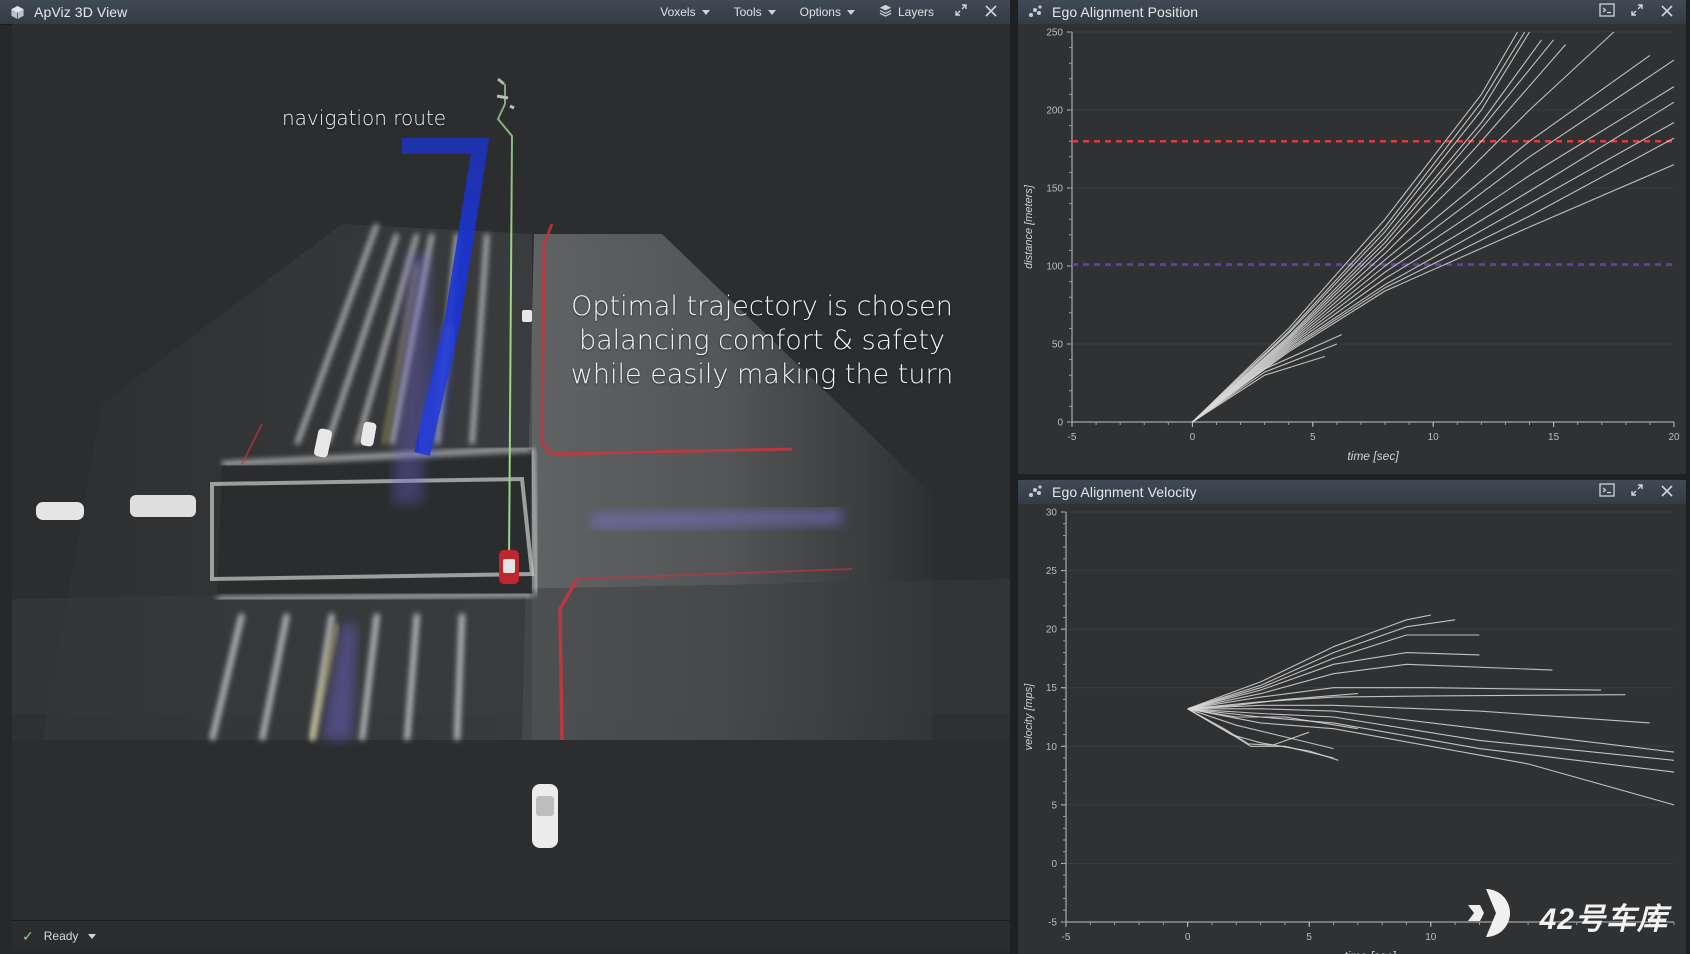  I want to click on velocity-console-button, so click(1607, 492).